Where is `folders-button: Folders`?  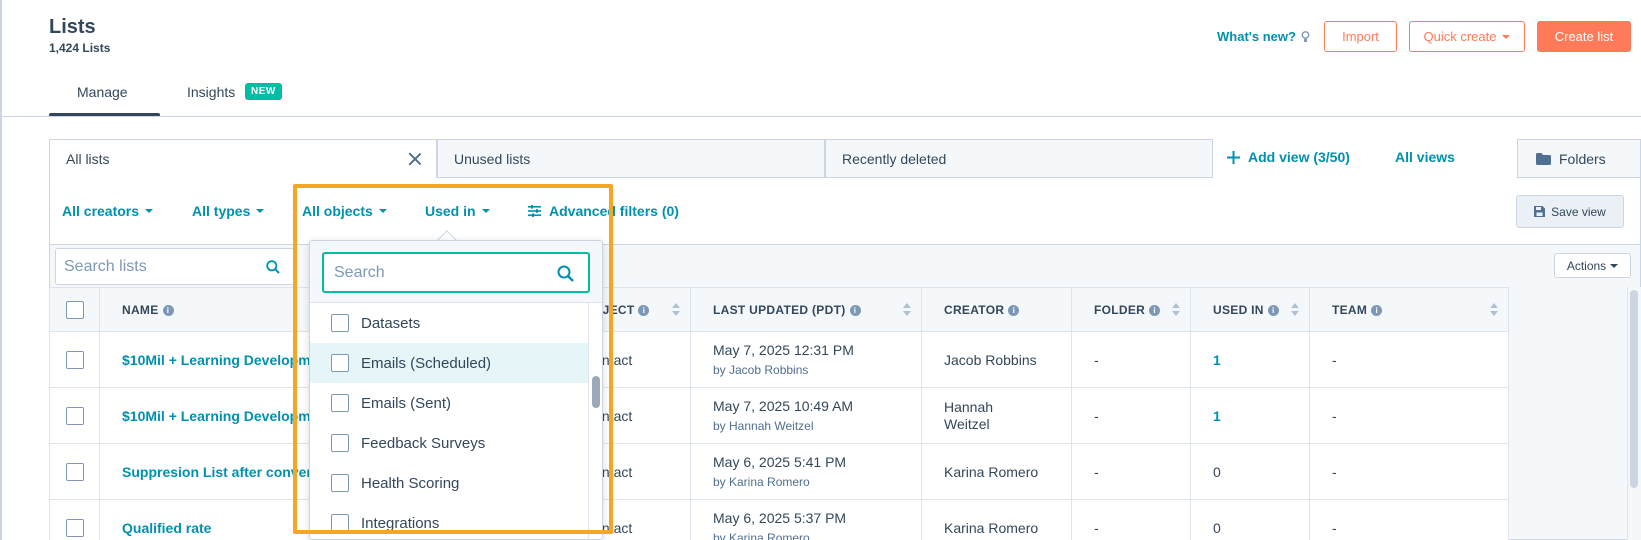
folders-button: Folders is located at coordinates (1579, 158).